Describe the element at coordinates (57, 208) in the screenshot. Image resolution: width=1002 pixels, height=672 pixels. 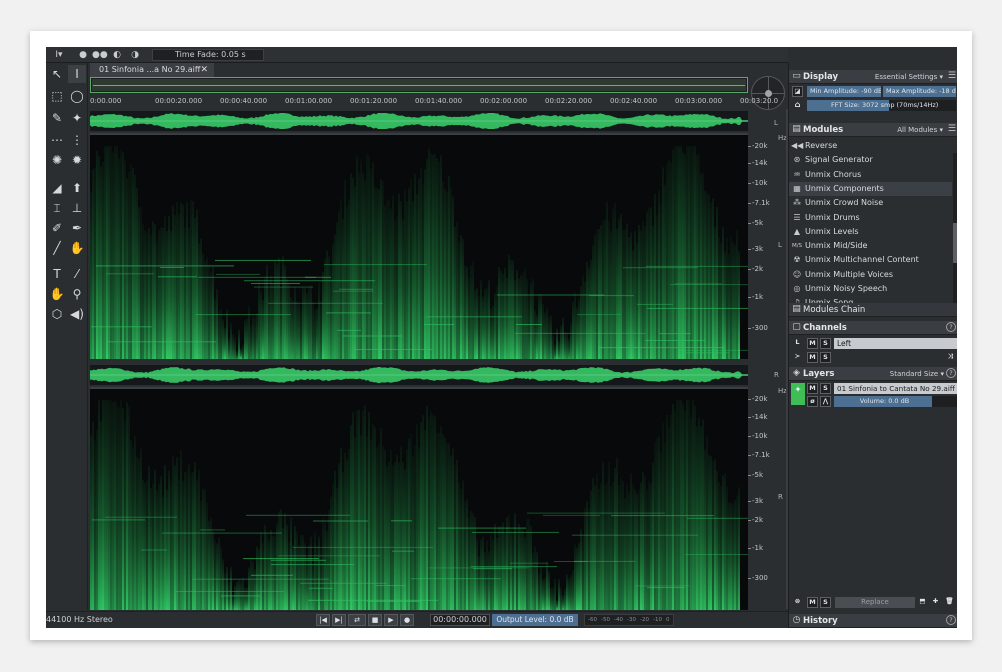
I see `stamp-icon: ⌶` at that location.